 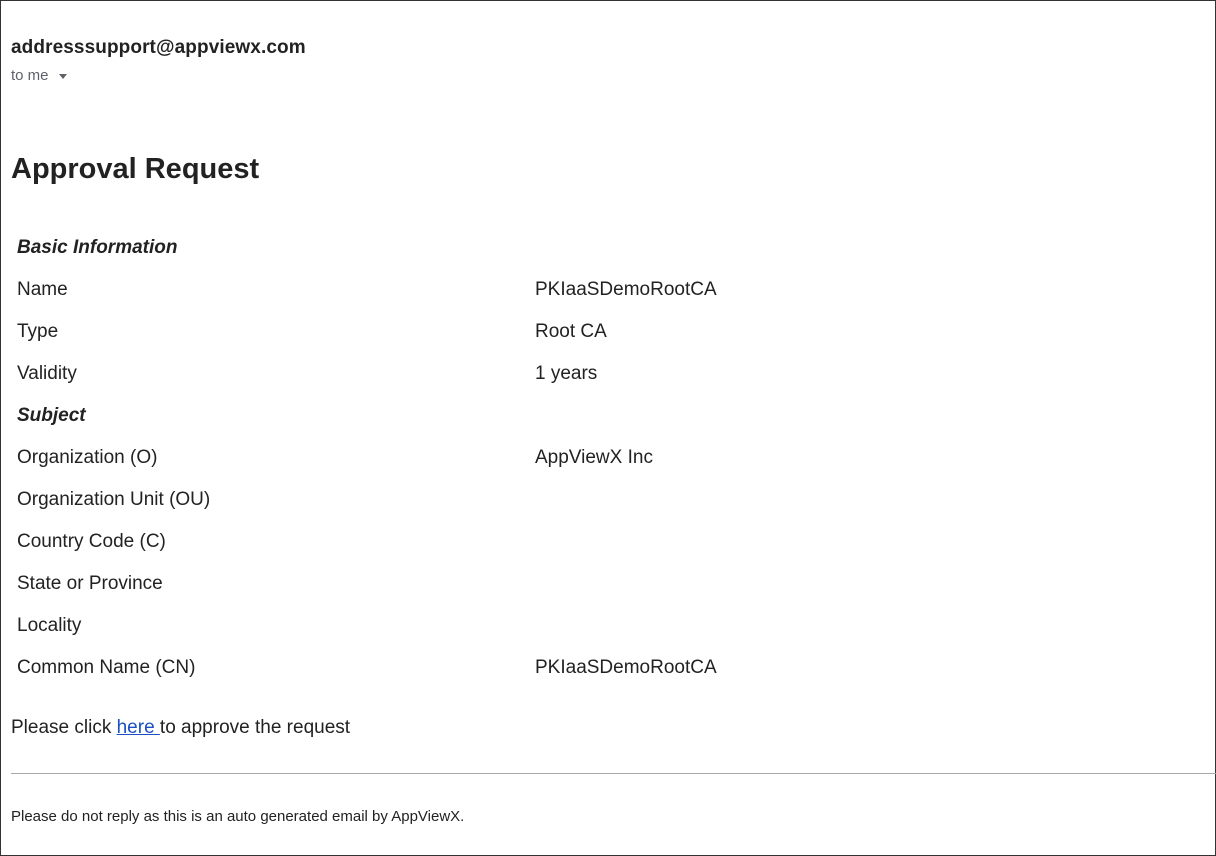 I want to click on detail-row-organization: Organization (O) AppViewX Inc, so click(x=607, y=458).